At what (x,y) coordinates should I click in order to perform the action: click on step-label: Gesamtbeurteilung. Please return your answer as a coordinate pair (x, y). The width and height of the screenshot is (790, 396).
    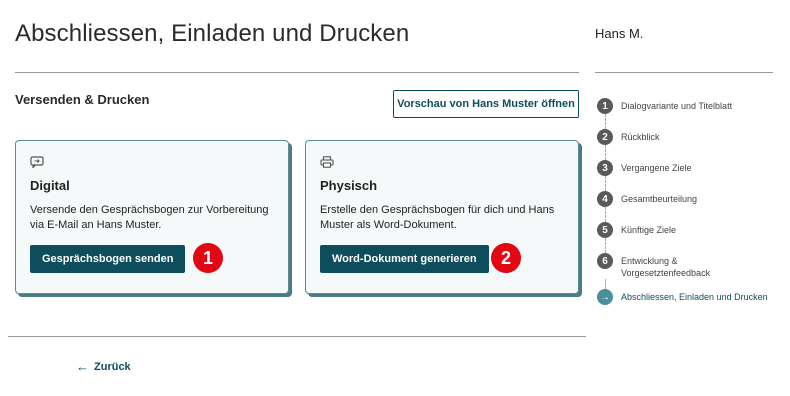
    Looking at the image, I should click on (659, 199).